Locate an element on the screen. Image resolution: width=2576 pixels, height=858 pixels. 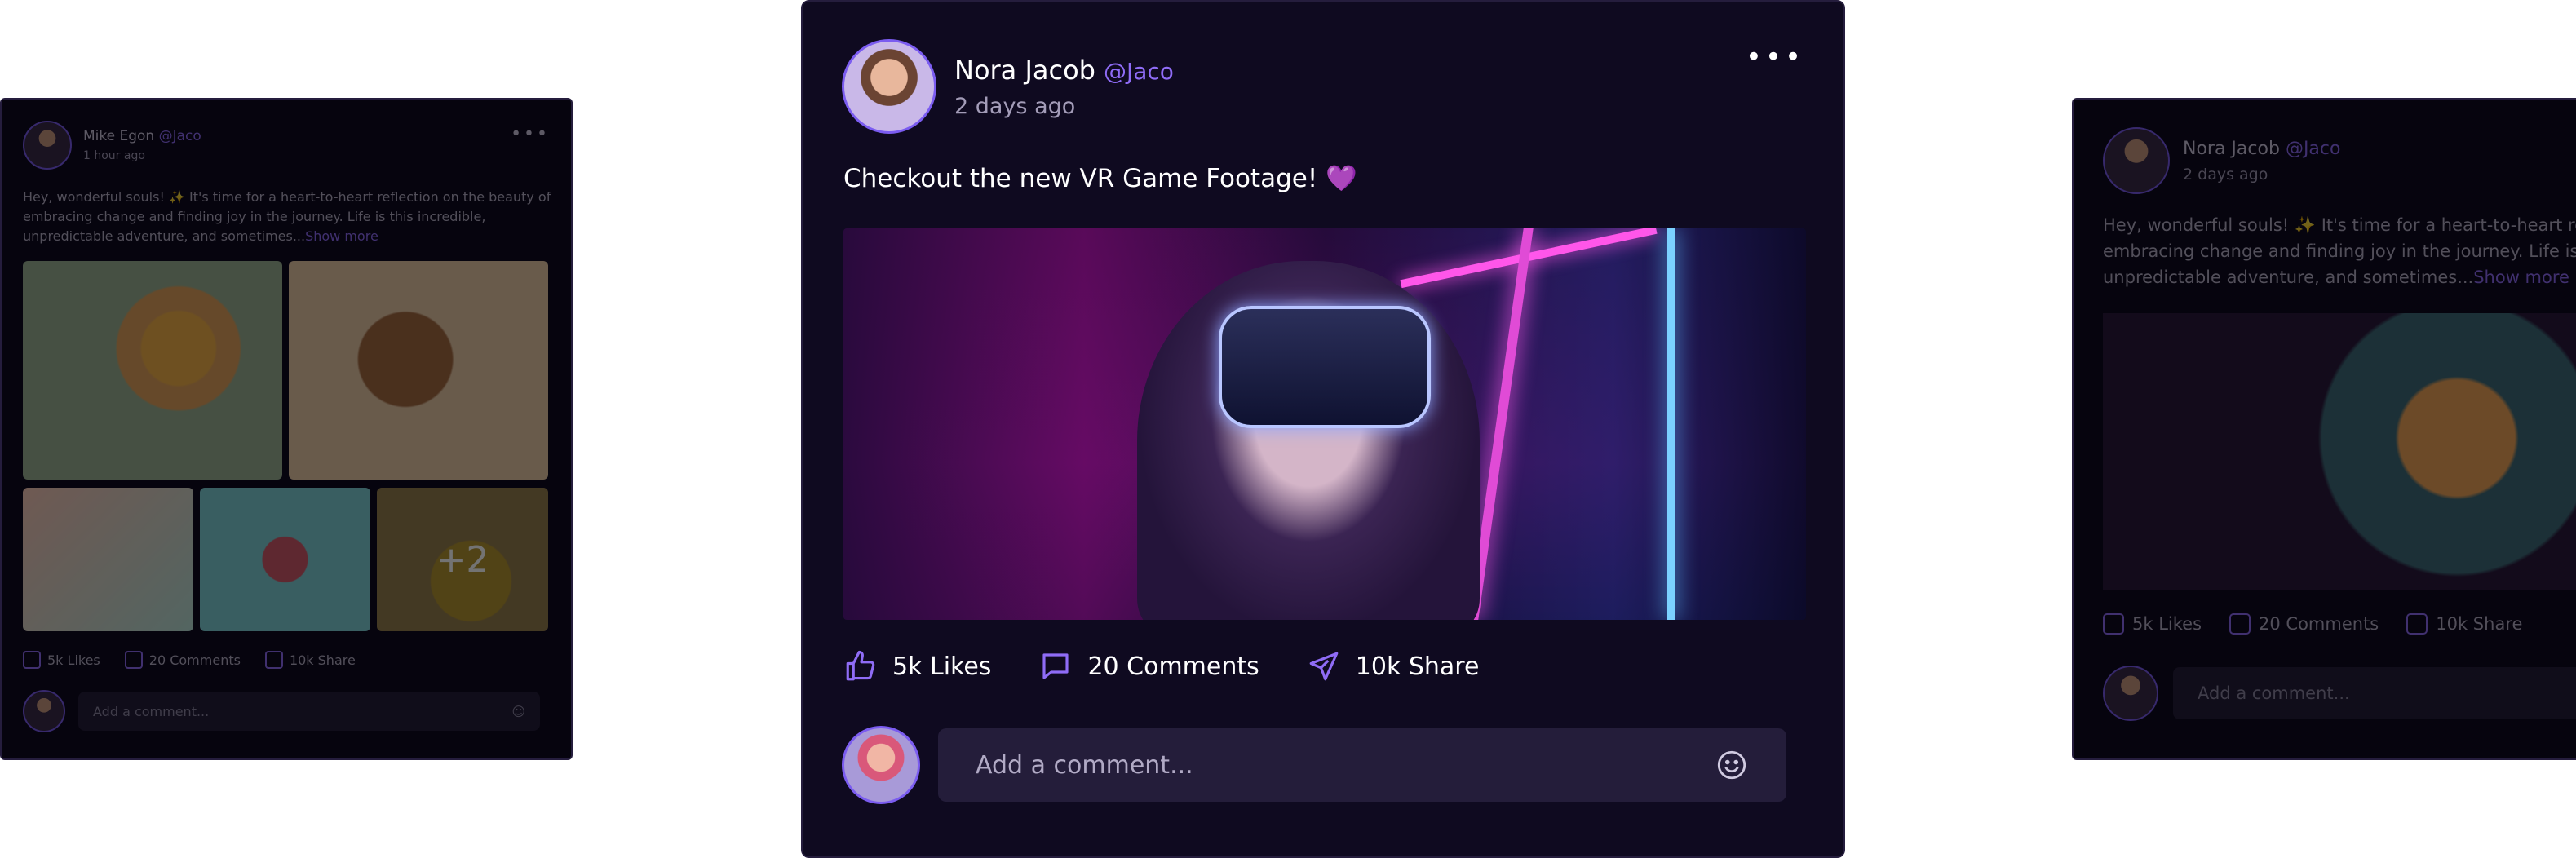
smile-icon is located at coordinates (1732, 765).